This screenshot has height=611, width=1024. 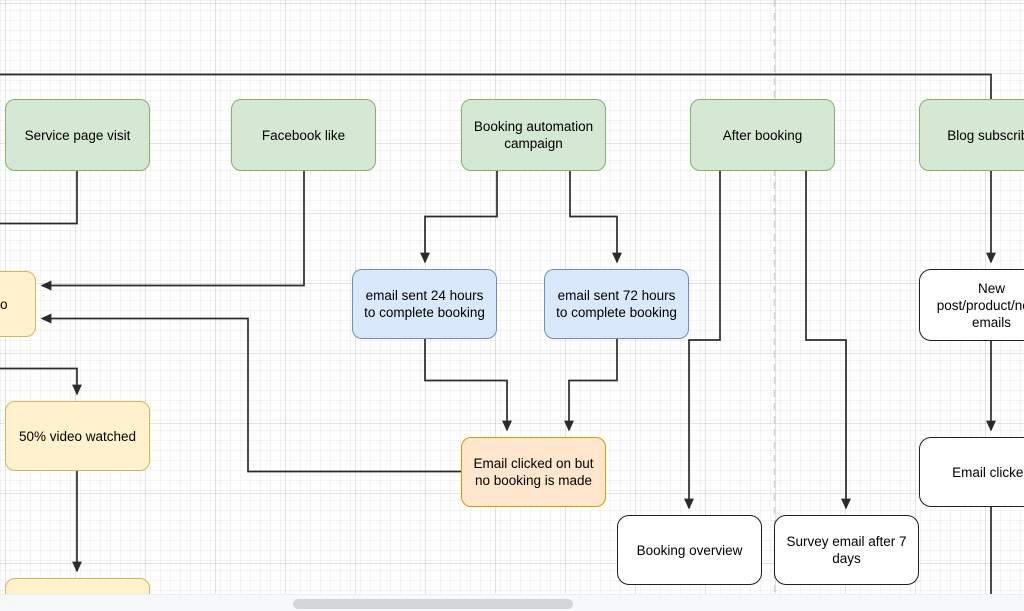 What do you see at coordinates (77, 436) in the screenshot?
I see `node-50-percent-video-watched: 50% video watched` at bounding box center [77, 436].